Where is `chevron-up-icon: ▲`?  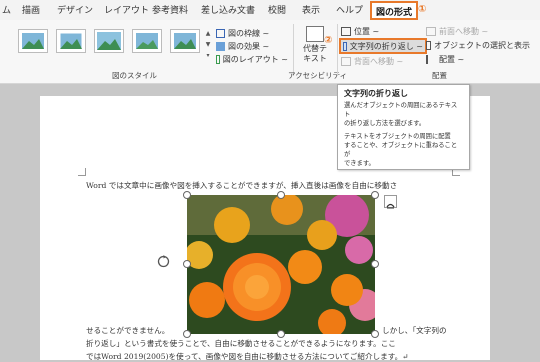 chevron-up-icon: ▲ is located at coordinates (208, 33).